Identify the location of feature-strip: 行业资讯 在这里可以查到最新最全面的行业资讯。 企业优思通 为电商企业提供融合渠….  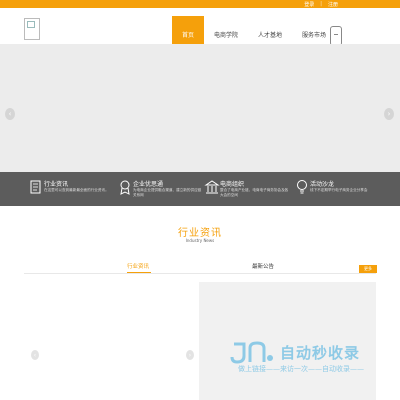
(200, 189).